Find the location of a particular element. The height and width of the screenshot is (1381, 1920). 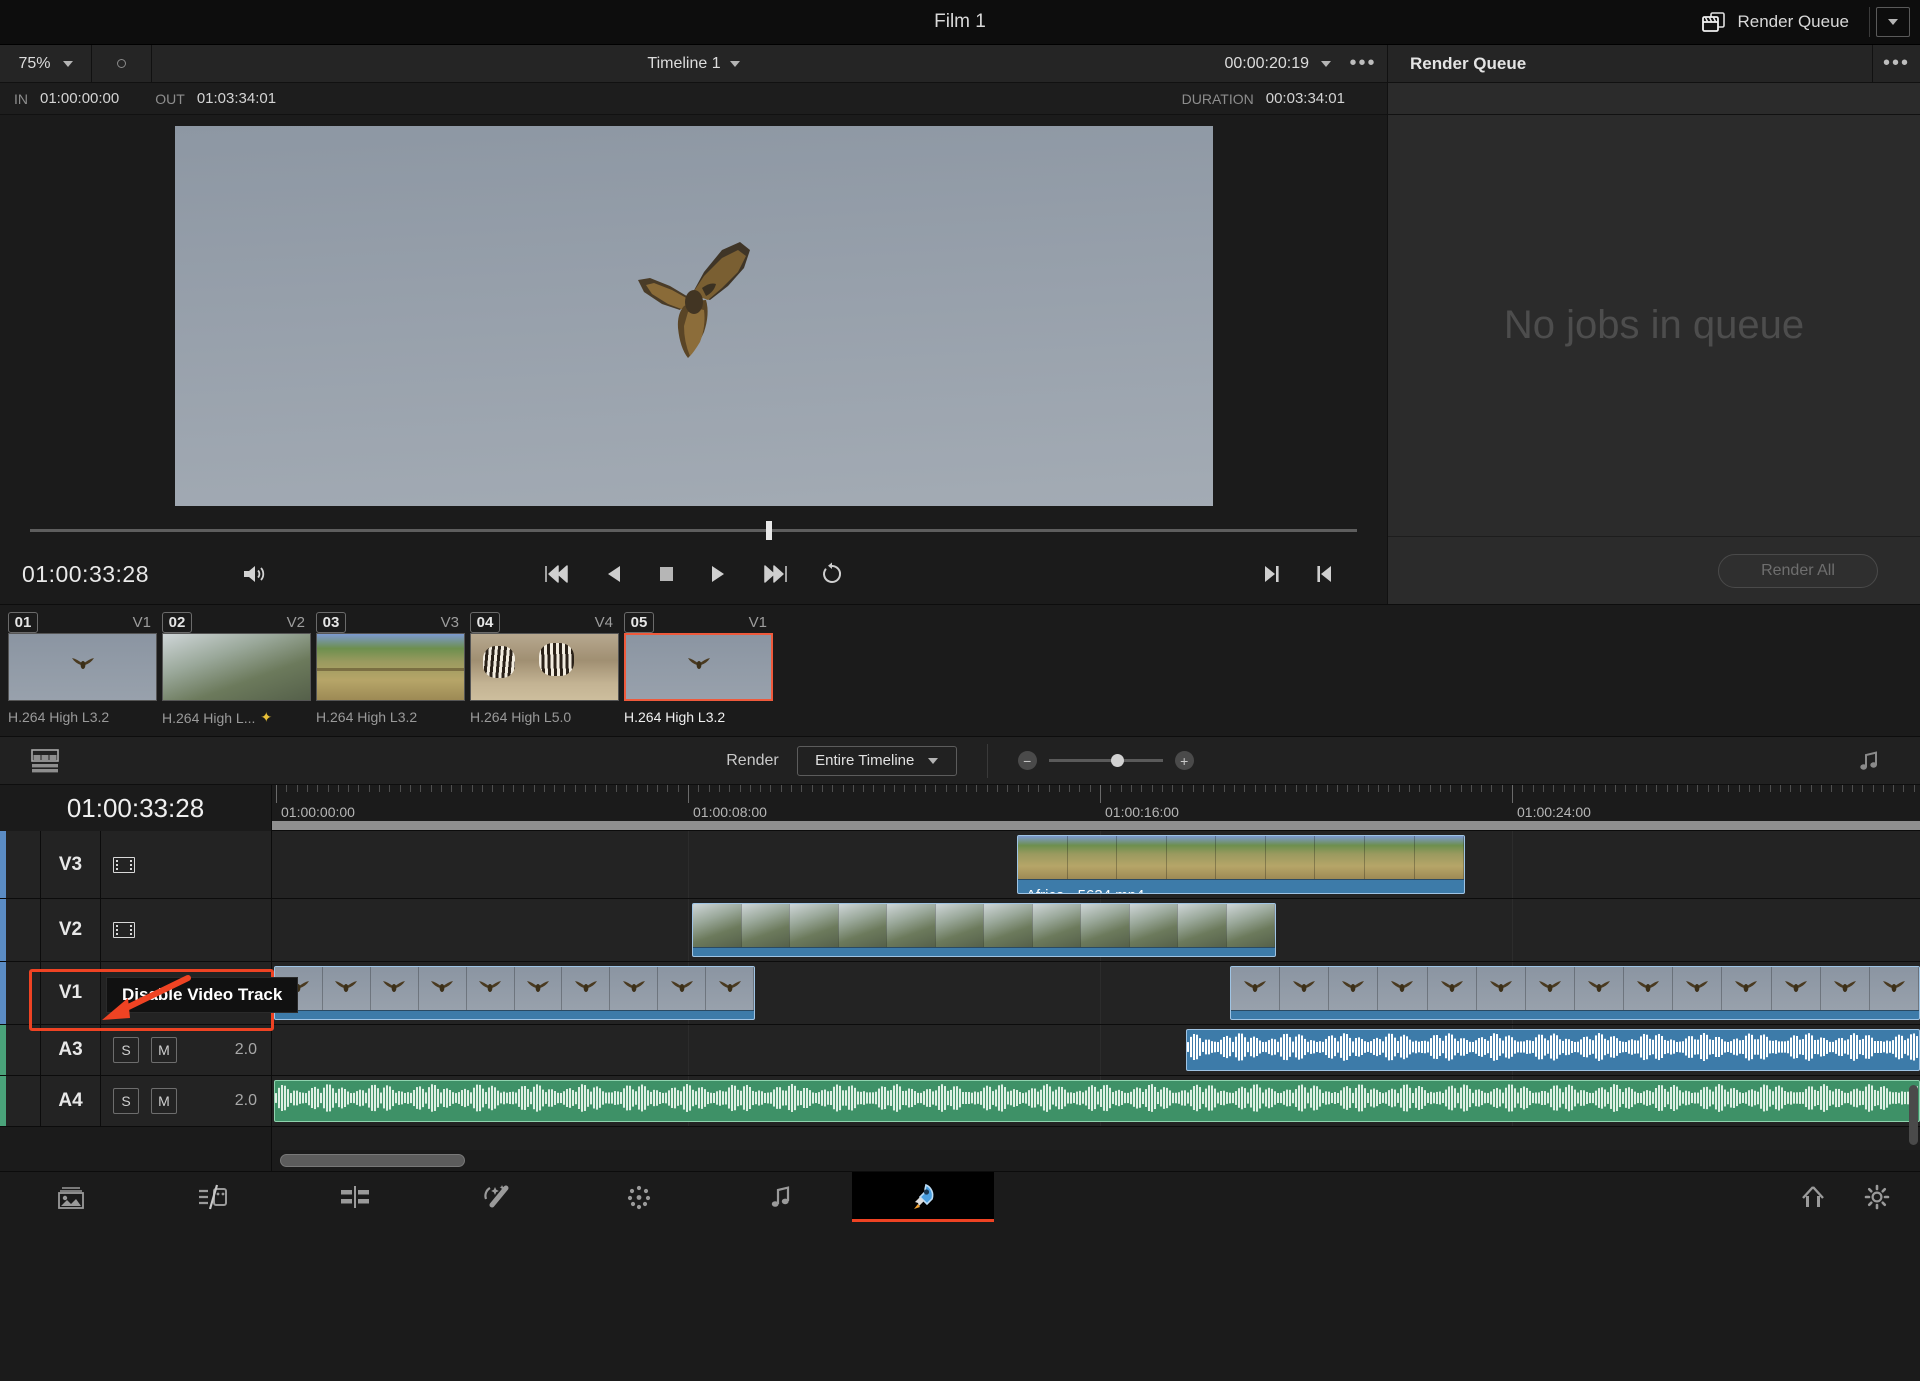

solo-button-A3: S is located at coordinates (126, 1050).